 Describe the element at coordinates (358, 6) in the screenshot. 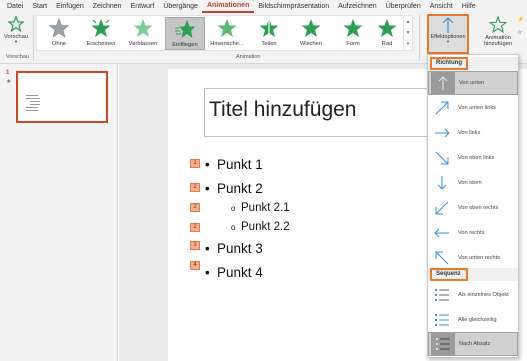

I see `menu-record: Aufzeichnen` at that location.